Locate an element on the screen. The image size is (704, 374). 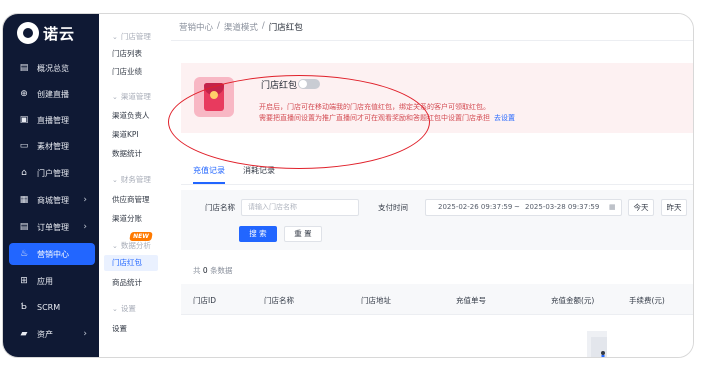
col-store-address: 门店地址 is located at coordinates (376, 300).